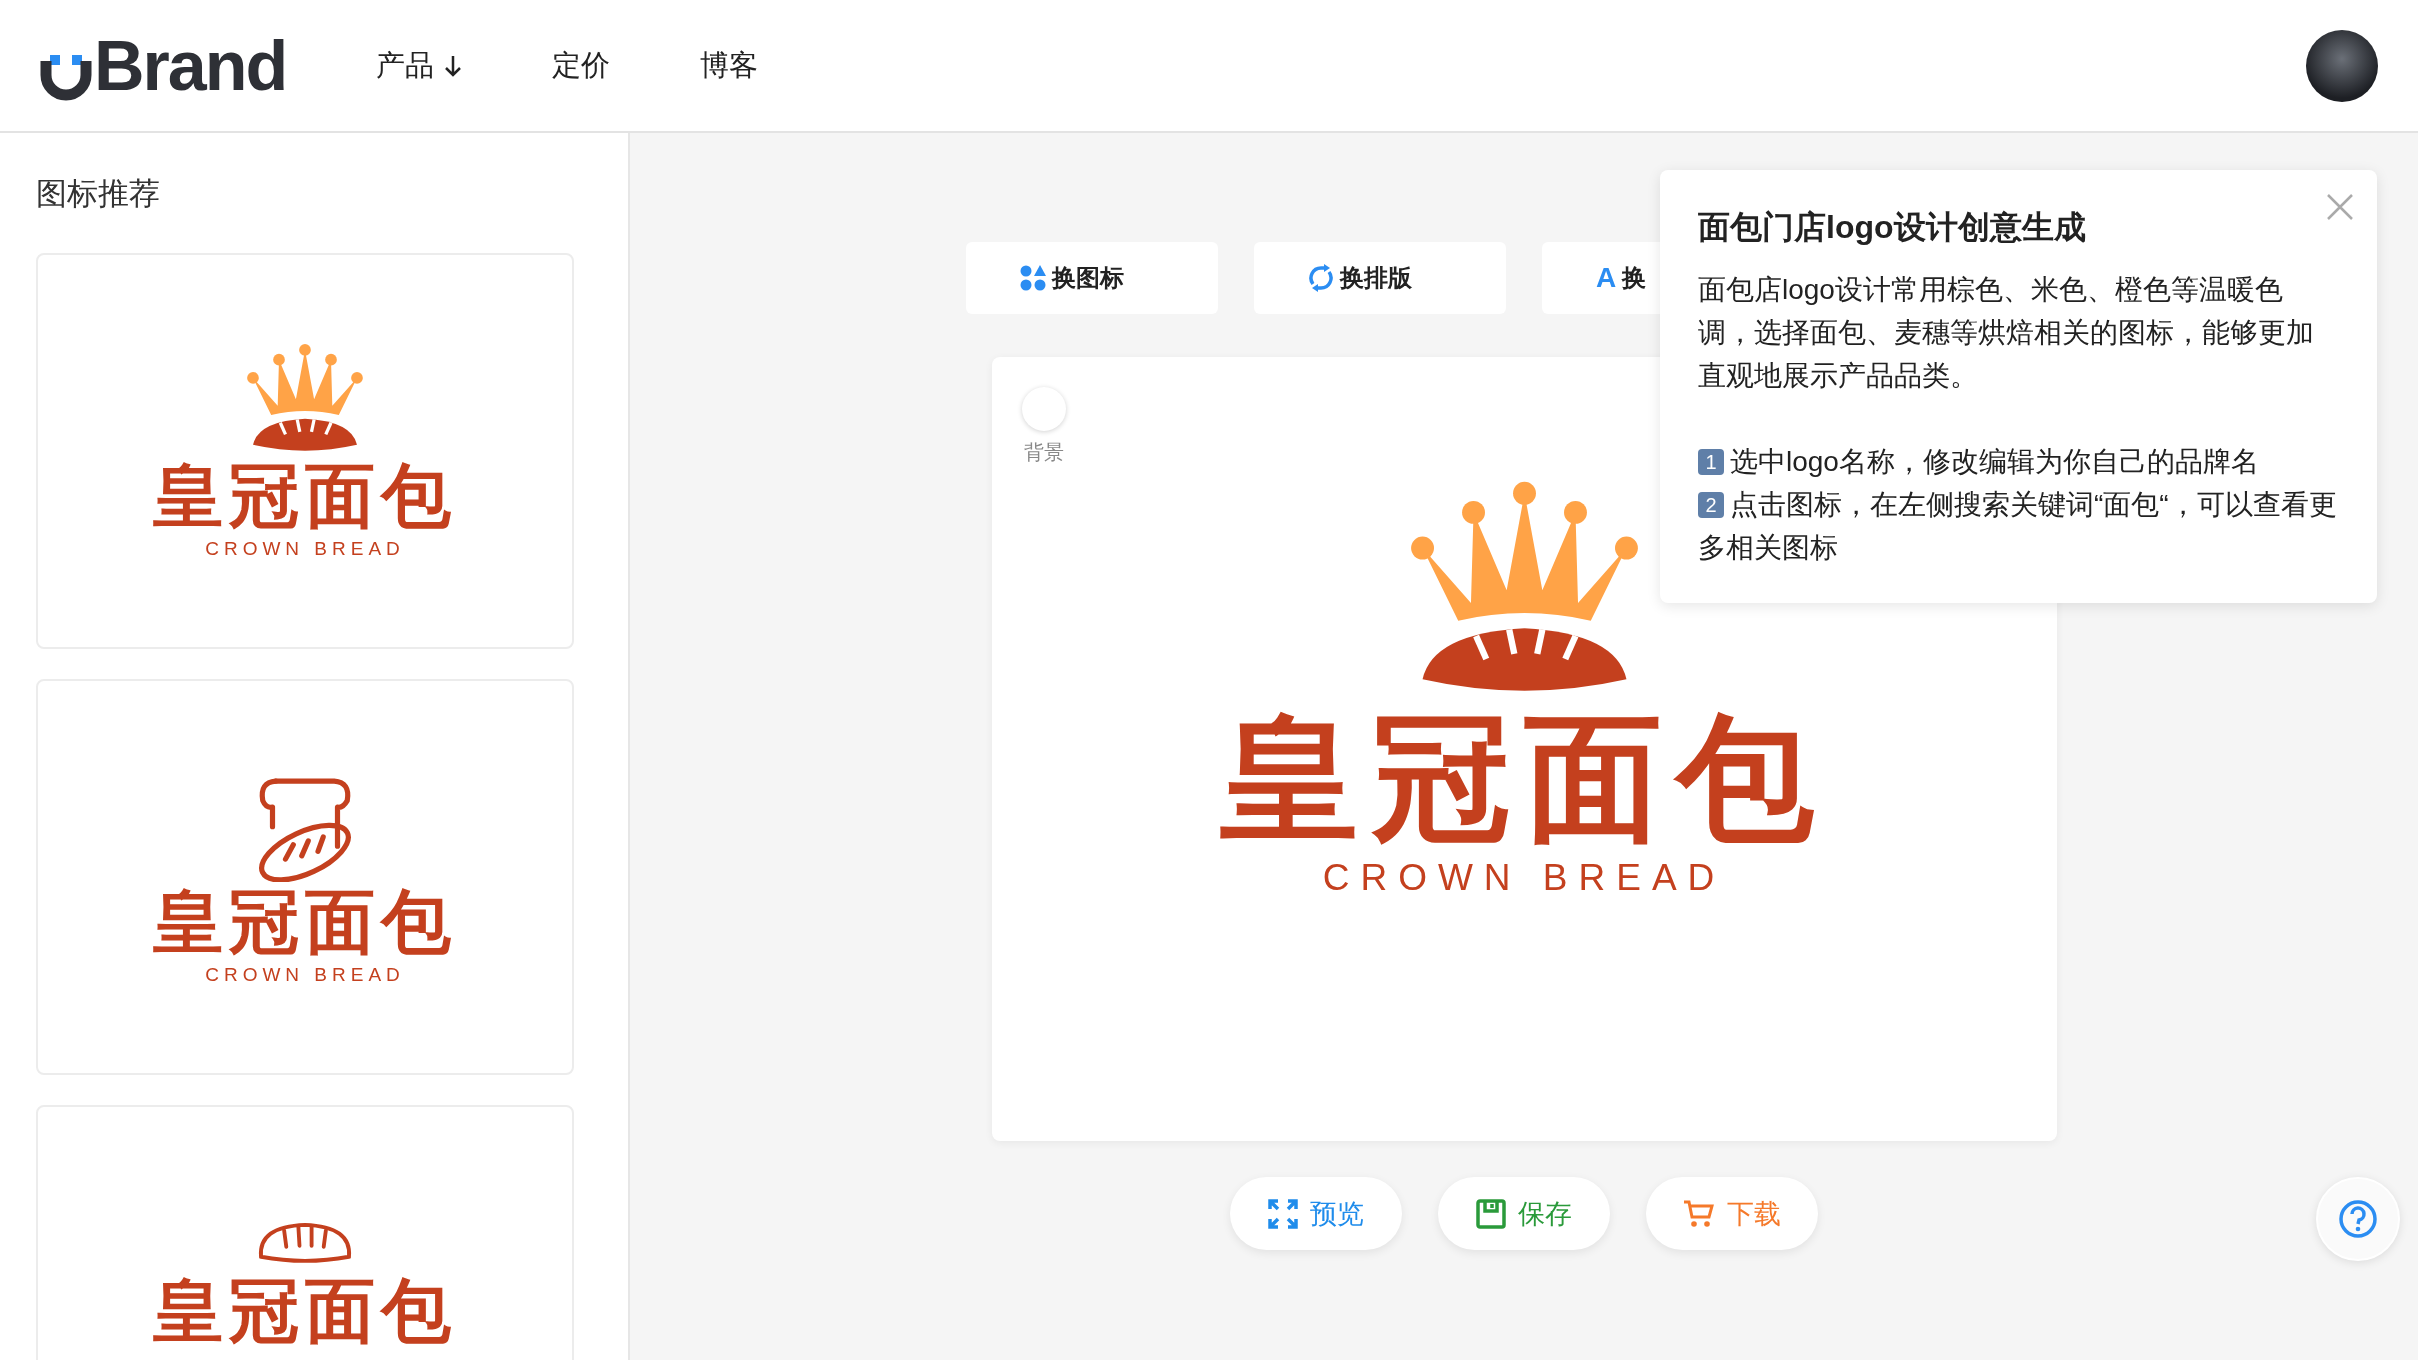 The image size is (2418, 1360). What do you see at coordinates (2017, 461) in the screenshot?
I see `tip-step: 1 选中logo名称，修改编辑为你自己的品牌名` at bounding box center [2017, 461].